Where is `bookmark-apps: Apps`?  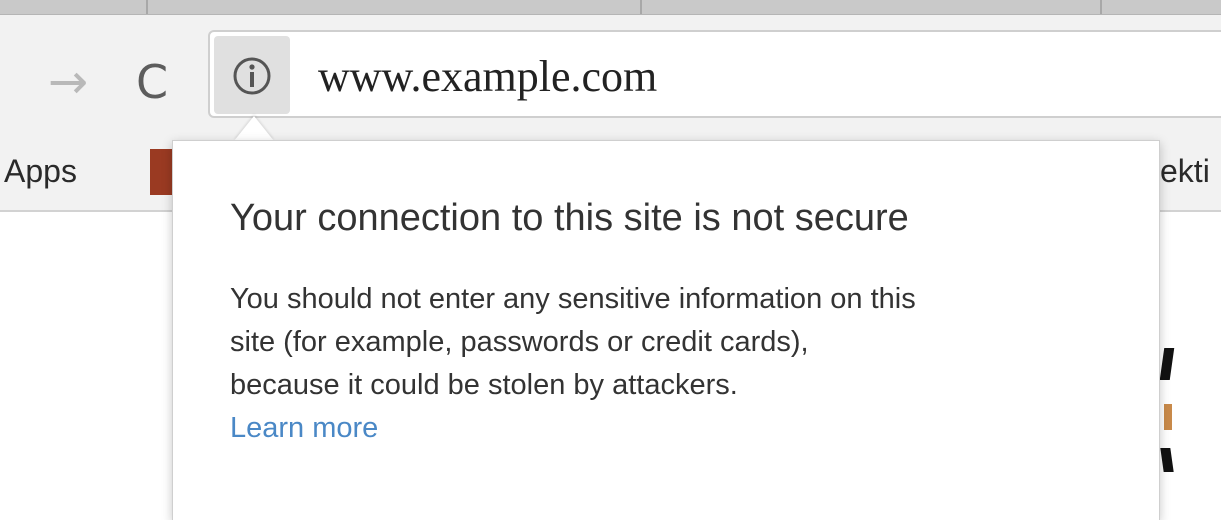
bookmark-apps: Apps is located at coordinates (40, 171).